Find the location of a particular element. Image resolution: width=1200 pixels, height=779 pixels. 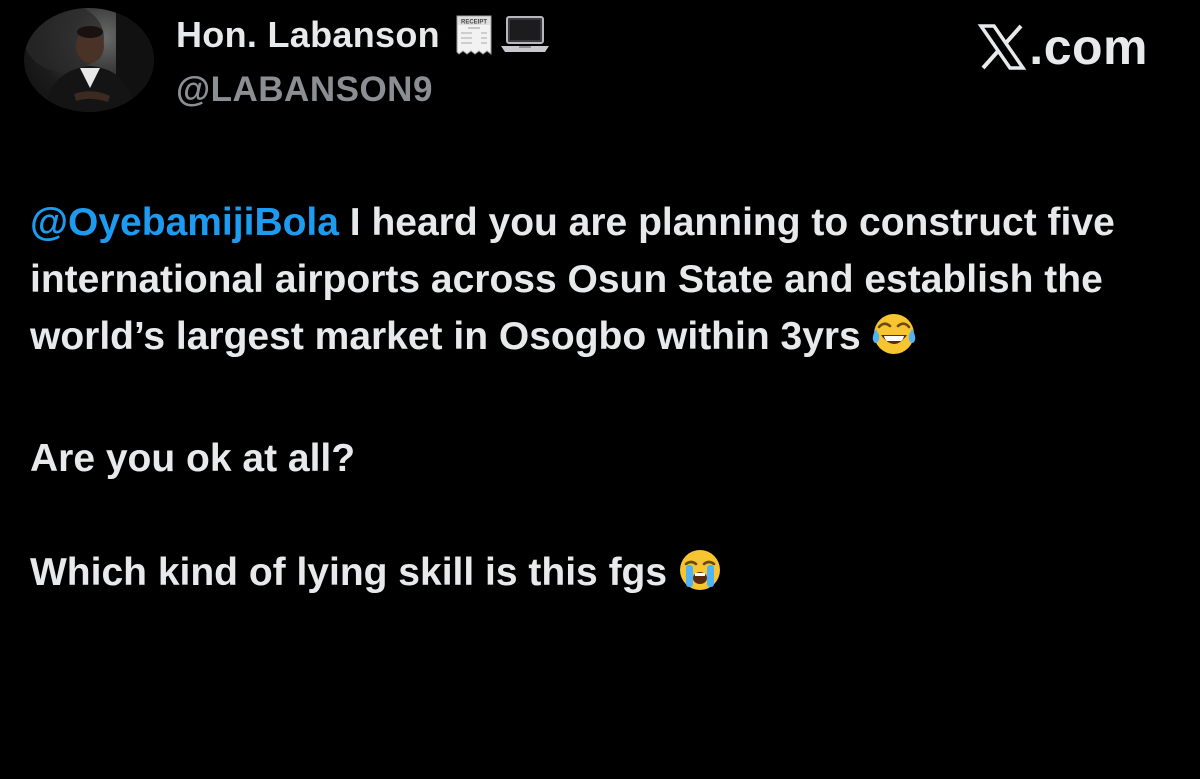

user-handle: @LABANSON9 is located at coordinates (363, 90).